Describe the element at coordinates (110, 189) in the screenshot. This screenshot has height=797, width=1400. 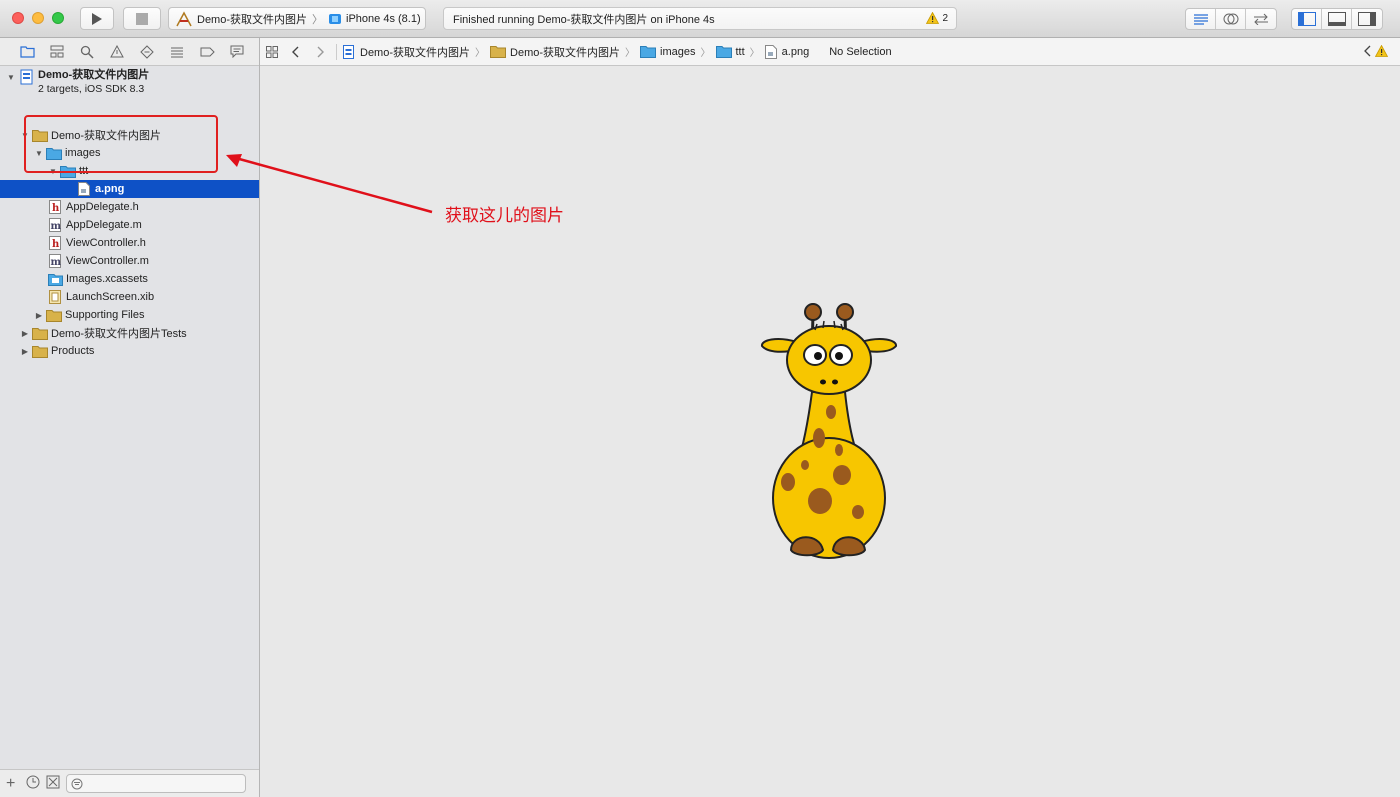
I see `tree-row-label: a.png` at that location.